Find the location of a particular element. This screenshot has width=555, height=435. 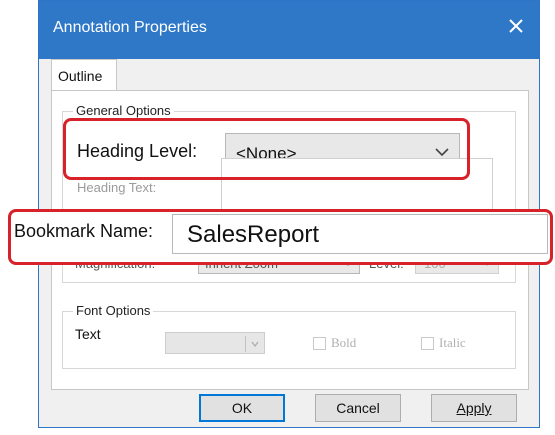

dialog-title: Annotation Properties is located at coordinates (130, 27).